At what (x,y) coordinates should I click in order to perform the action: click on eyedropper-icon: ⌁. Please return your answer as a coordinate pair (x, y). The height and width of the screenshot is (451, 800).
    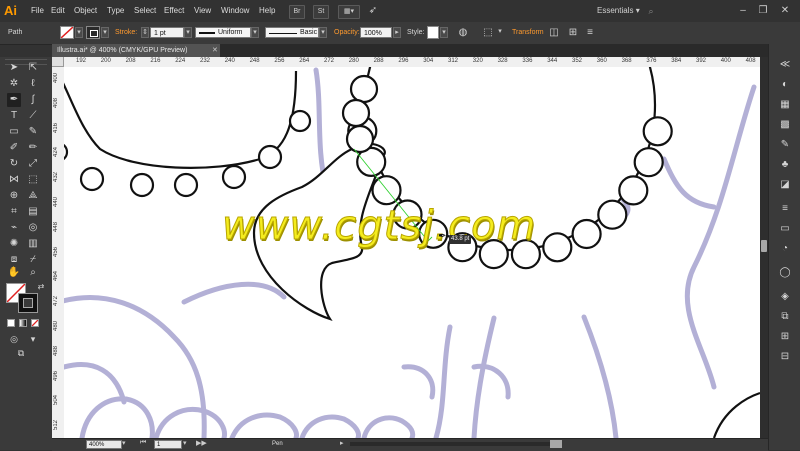
    Looking at the image, I should click on (14, 228).